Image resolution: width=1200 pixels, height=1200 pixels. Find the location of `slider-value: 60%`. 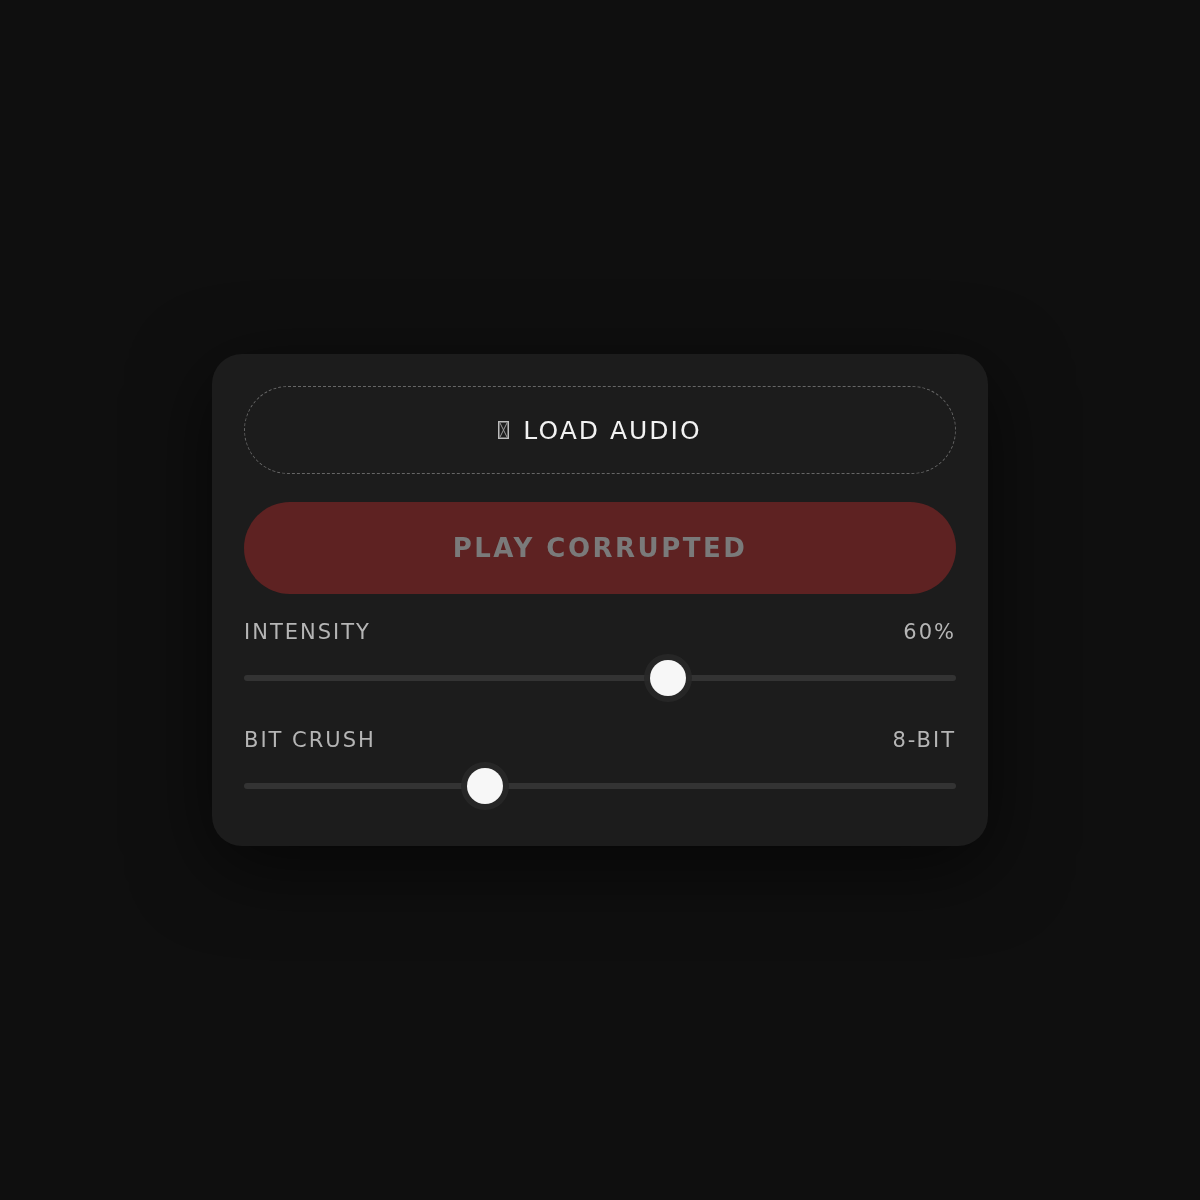

slider-value: 60% is located at coordinates (929, 632).